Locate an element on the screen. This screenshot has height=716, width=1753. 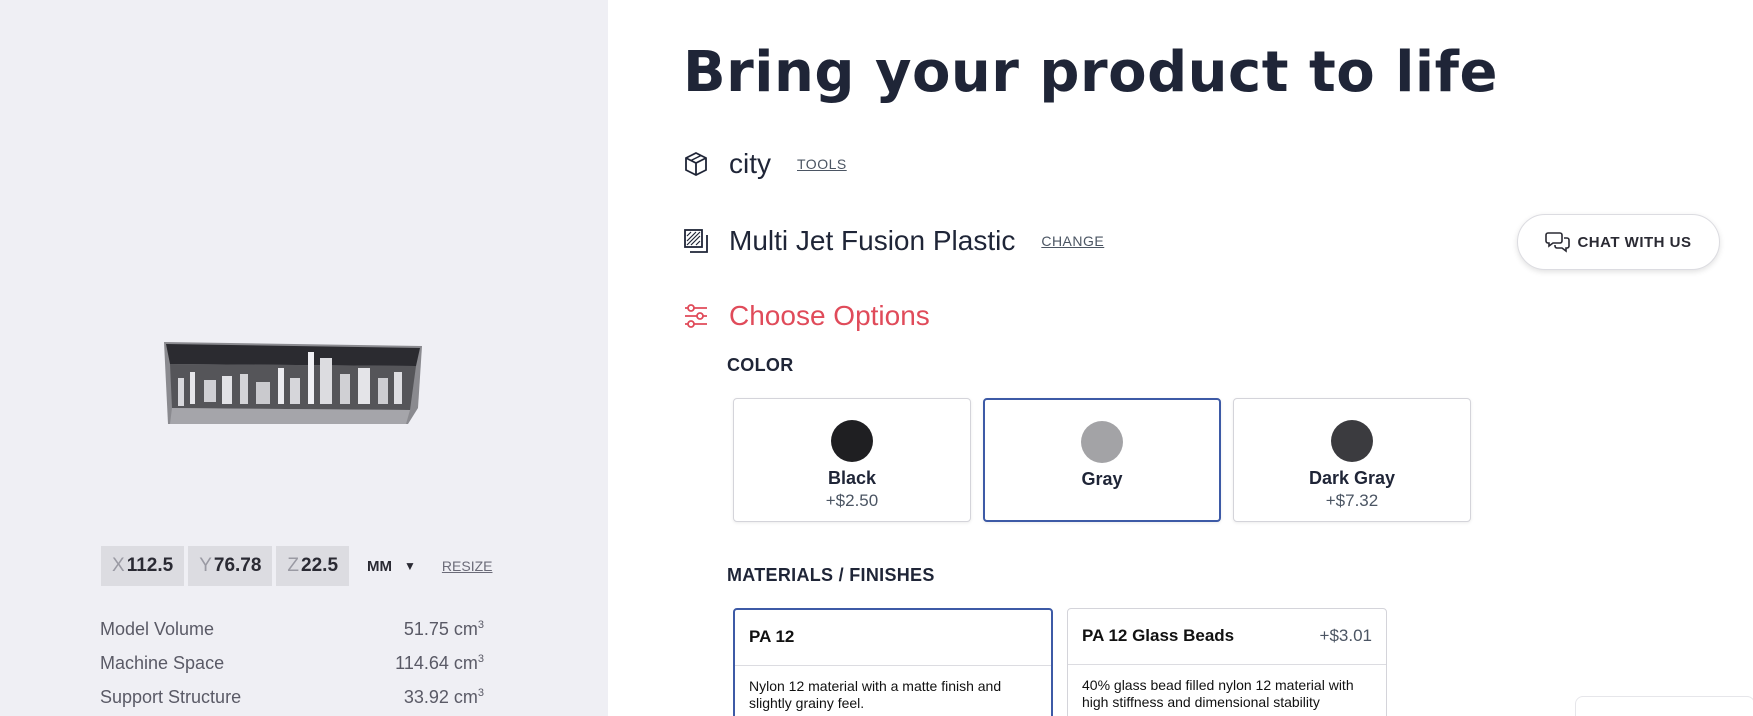
dimension-y-field: Y 76.78 is located at coordinates (230, 566).